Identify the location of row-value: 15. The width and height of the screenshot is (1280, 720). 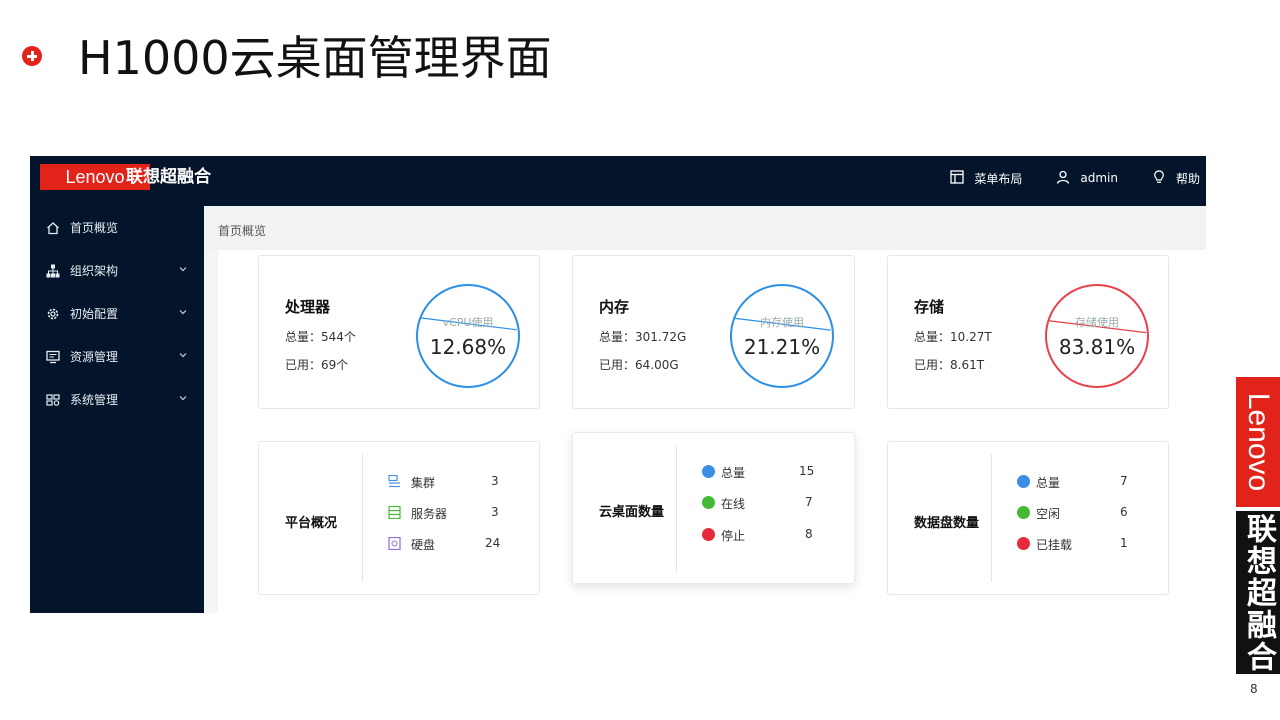
(807, 471).